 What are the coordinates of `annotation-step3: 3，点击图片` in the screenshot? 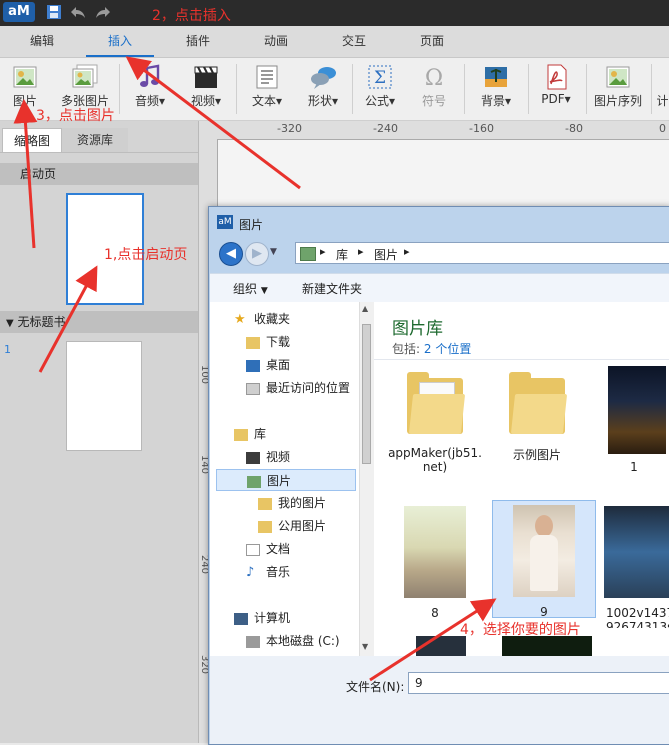 It's located at (75, 116).